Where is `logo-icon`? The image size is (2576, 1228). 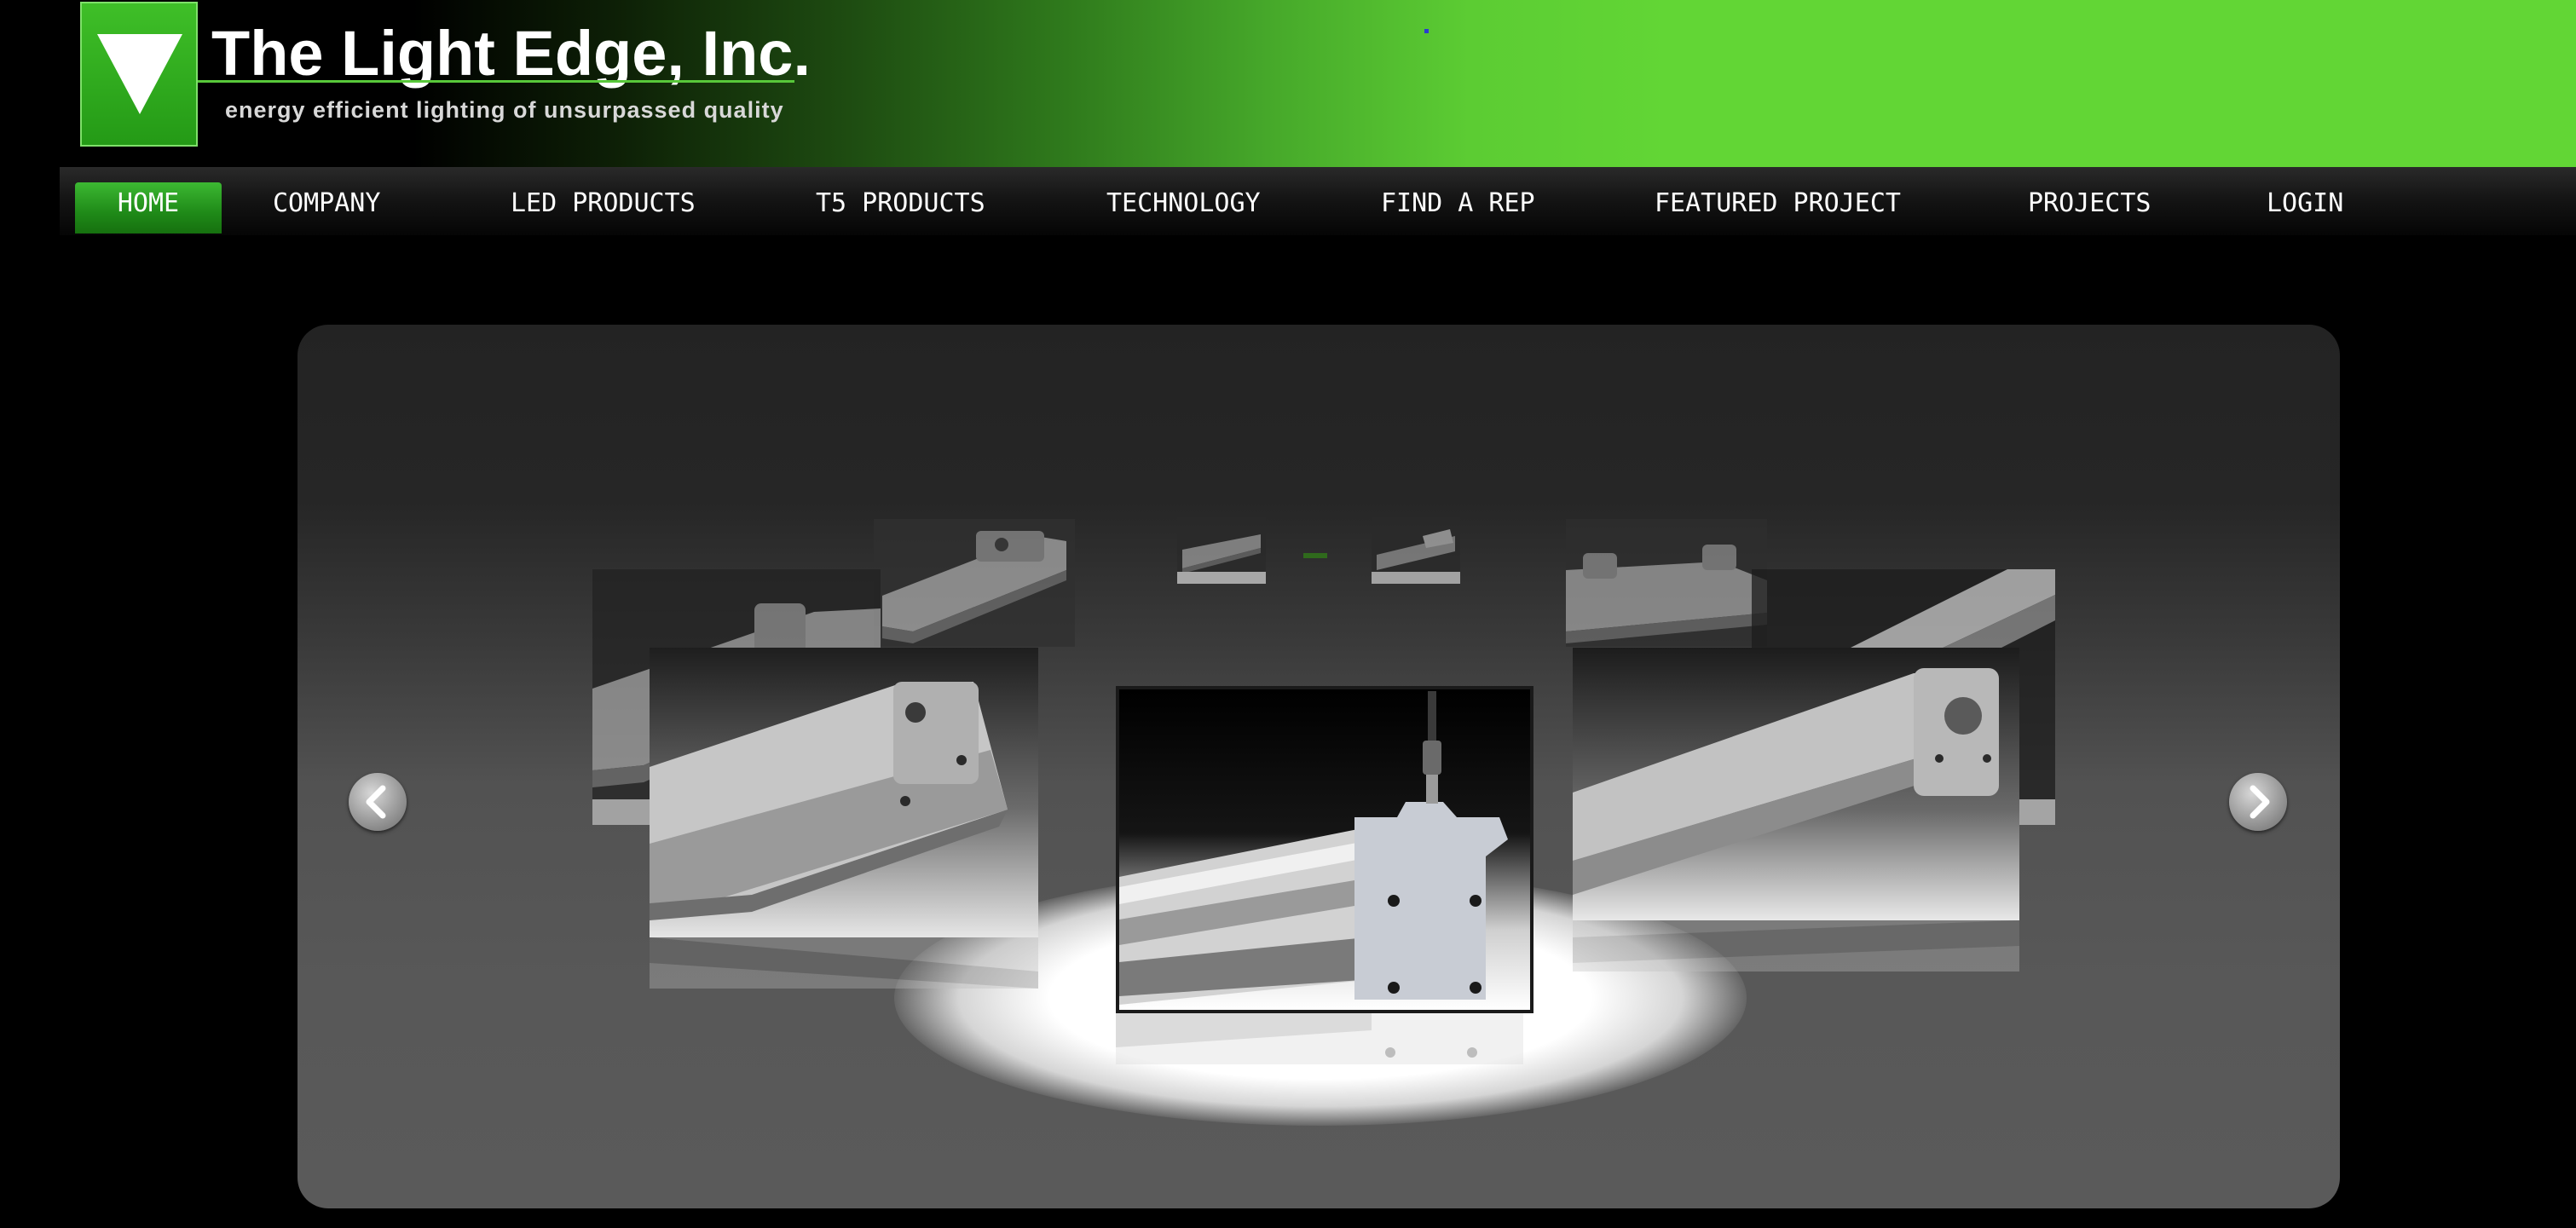
logo-icon is located at coordinates (139, 75).